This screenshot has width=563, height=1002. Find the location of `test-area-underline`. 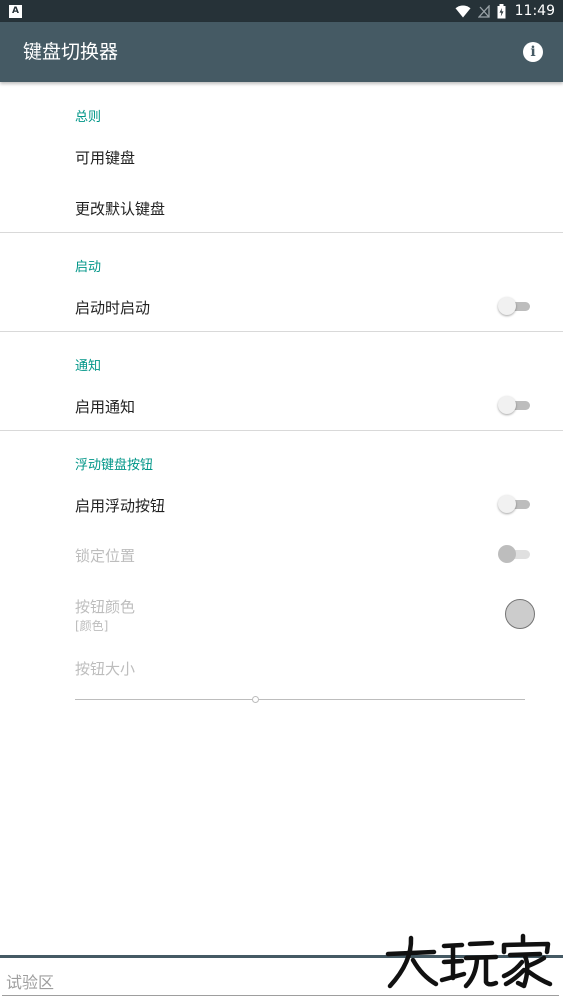

test-area-underline is located at coordinates (280, 995).